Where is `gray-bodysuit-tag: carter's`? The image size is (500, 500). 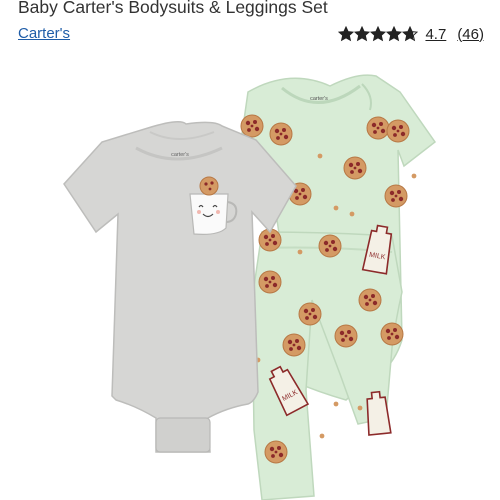
gray-bodysuit-tag: carter's is located at coordinates (180, 155).